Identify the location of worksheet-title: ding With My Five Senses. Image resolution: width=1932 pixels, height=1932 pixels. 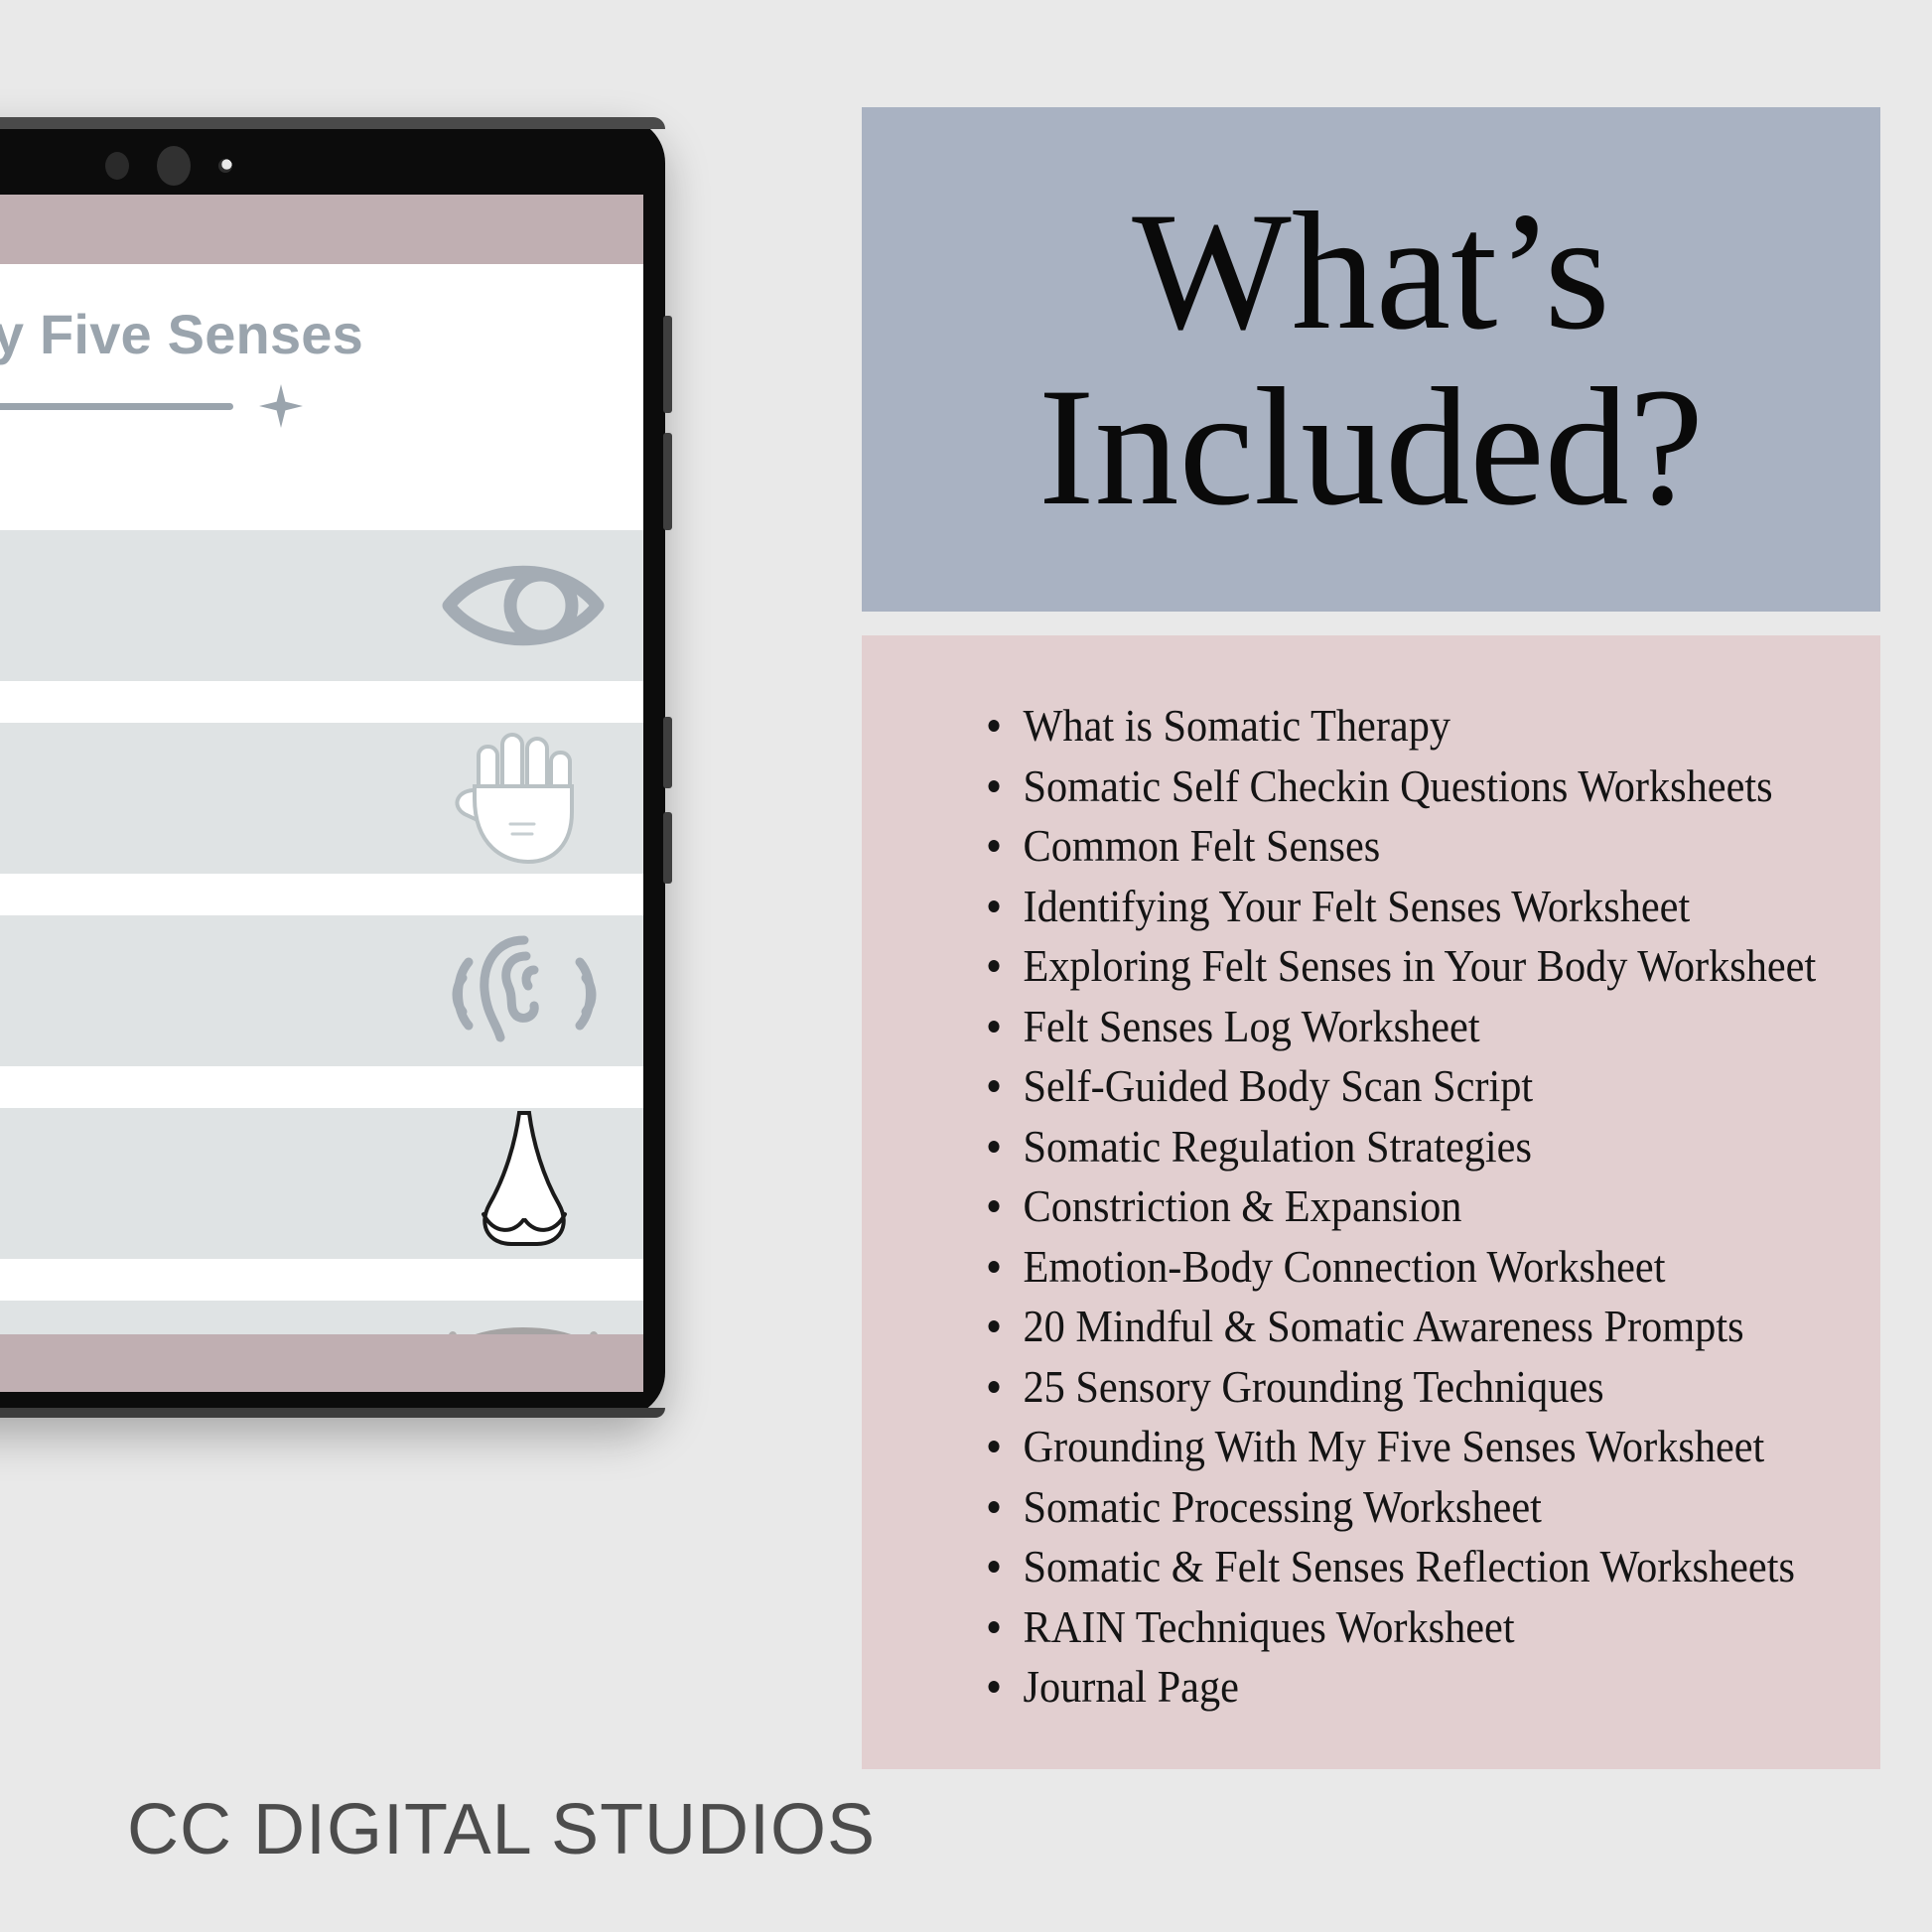
(181, 334).